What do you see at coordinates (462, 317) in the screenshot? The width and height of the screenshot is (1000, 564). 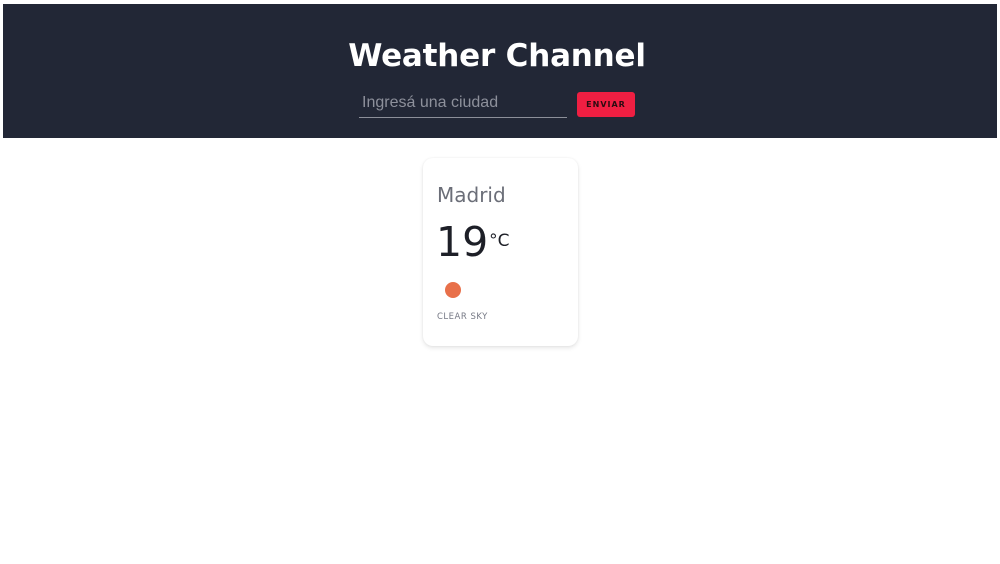 I see `weather-description: CLEAR SKY` at bounding box center [462, 317].